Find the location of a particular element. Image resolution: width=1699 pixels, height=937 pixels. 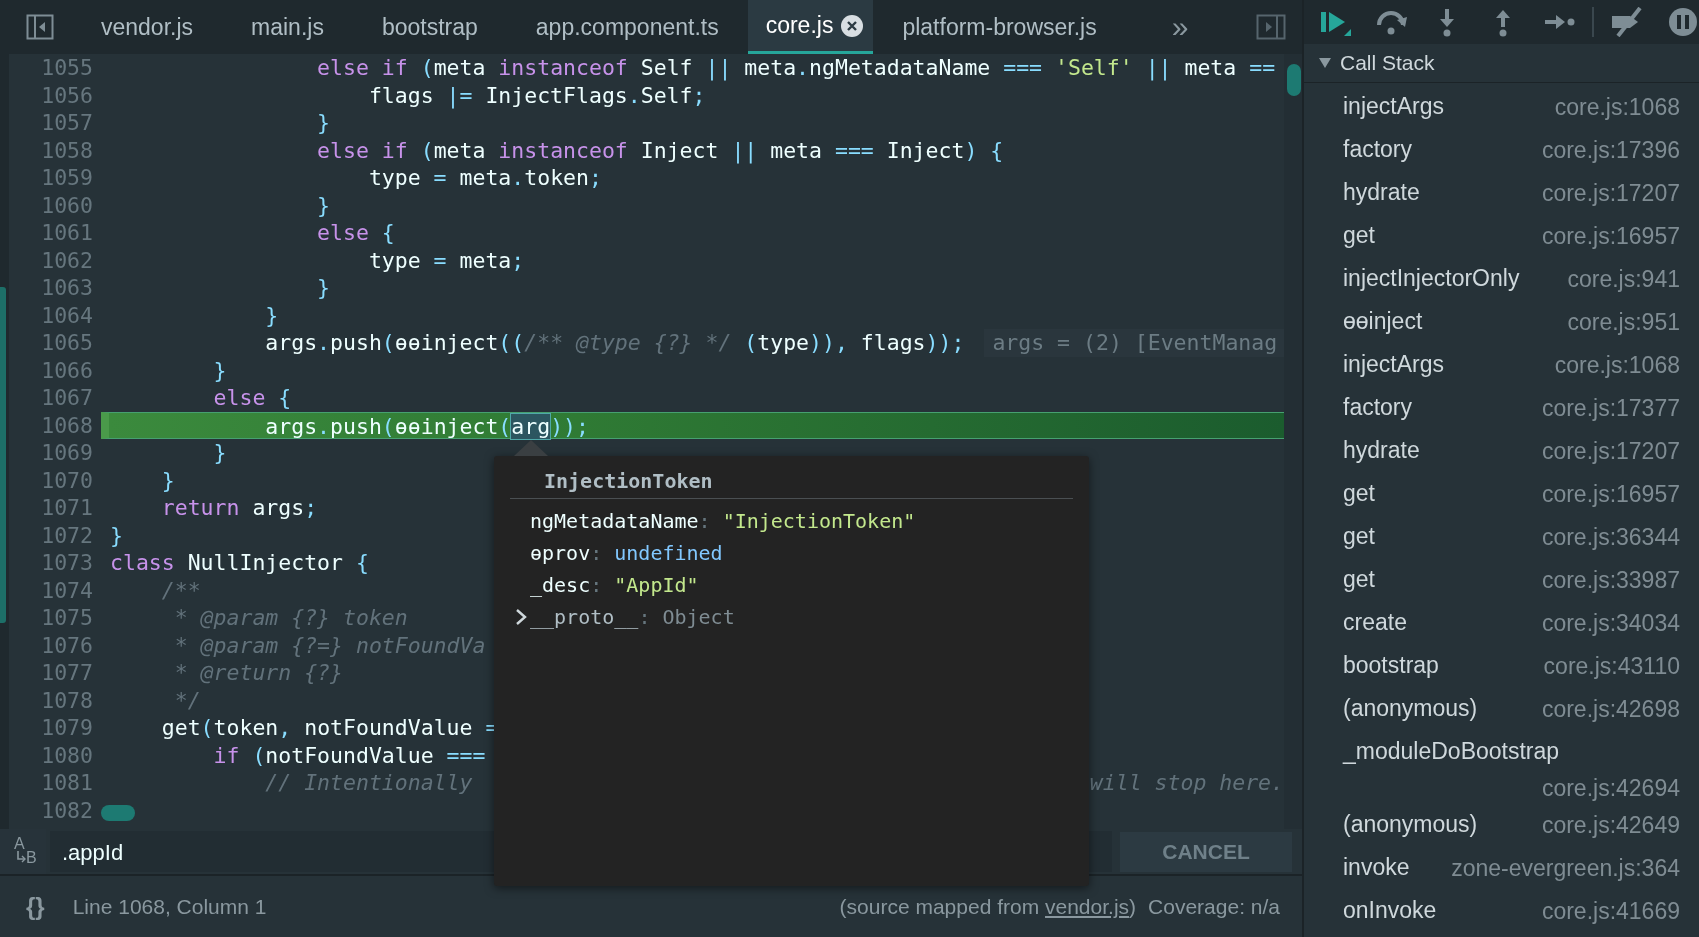

call-frame: bootstrap core.js:43110 is located at coordinates (1511, 665).